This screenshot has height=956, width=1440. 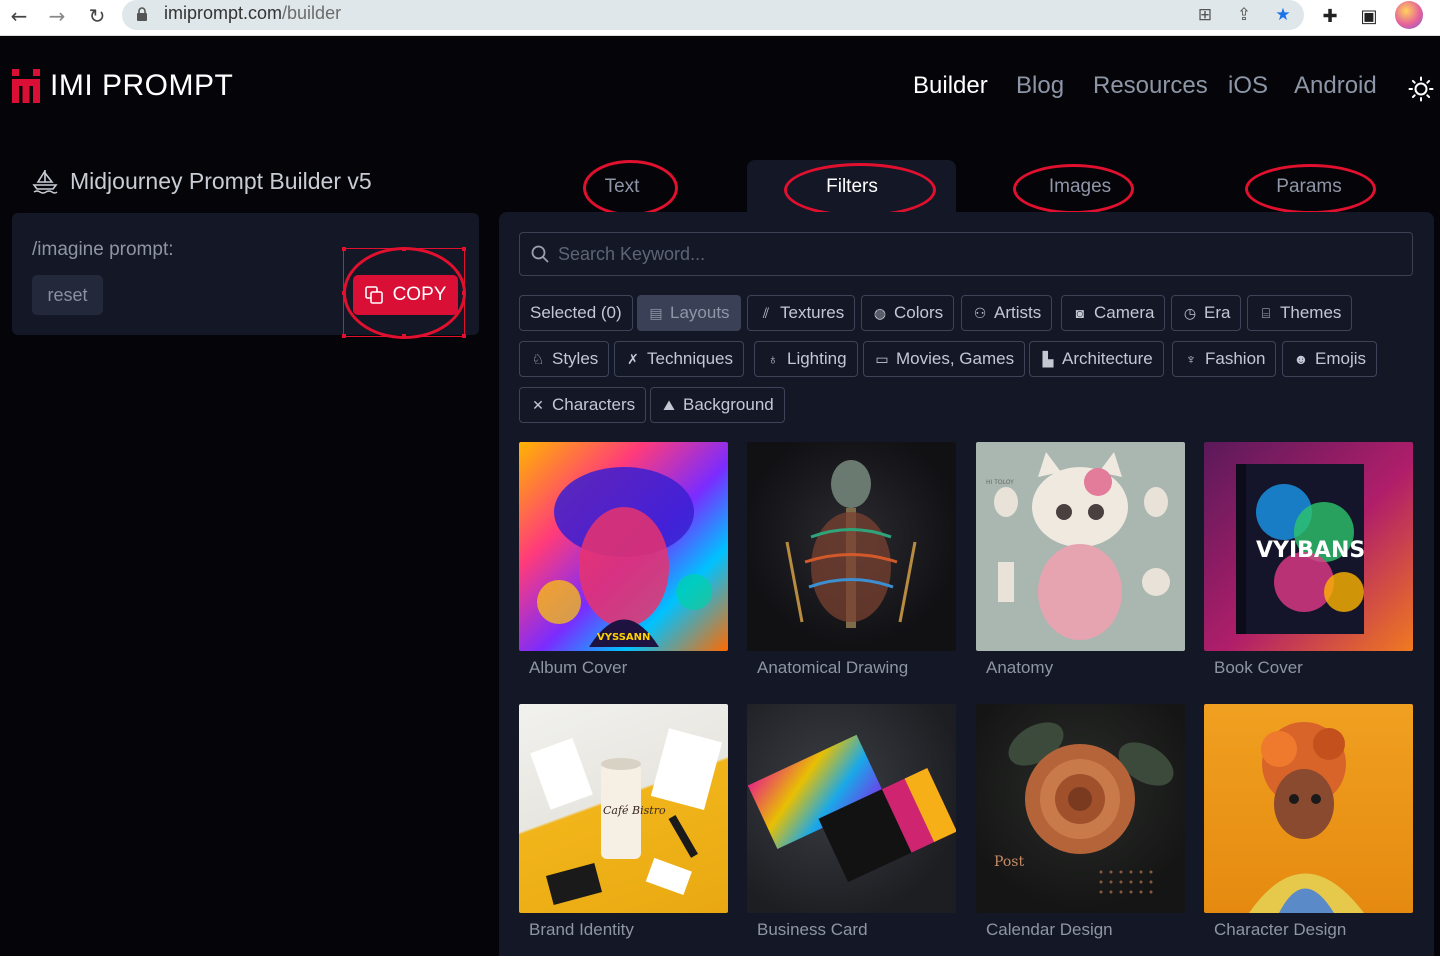 I want to click on filter-camera: ◙ Camera, so click(x=1113, y=313).